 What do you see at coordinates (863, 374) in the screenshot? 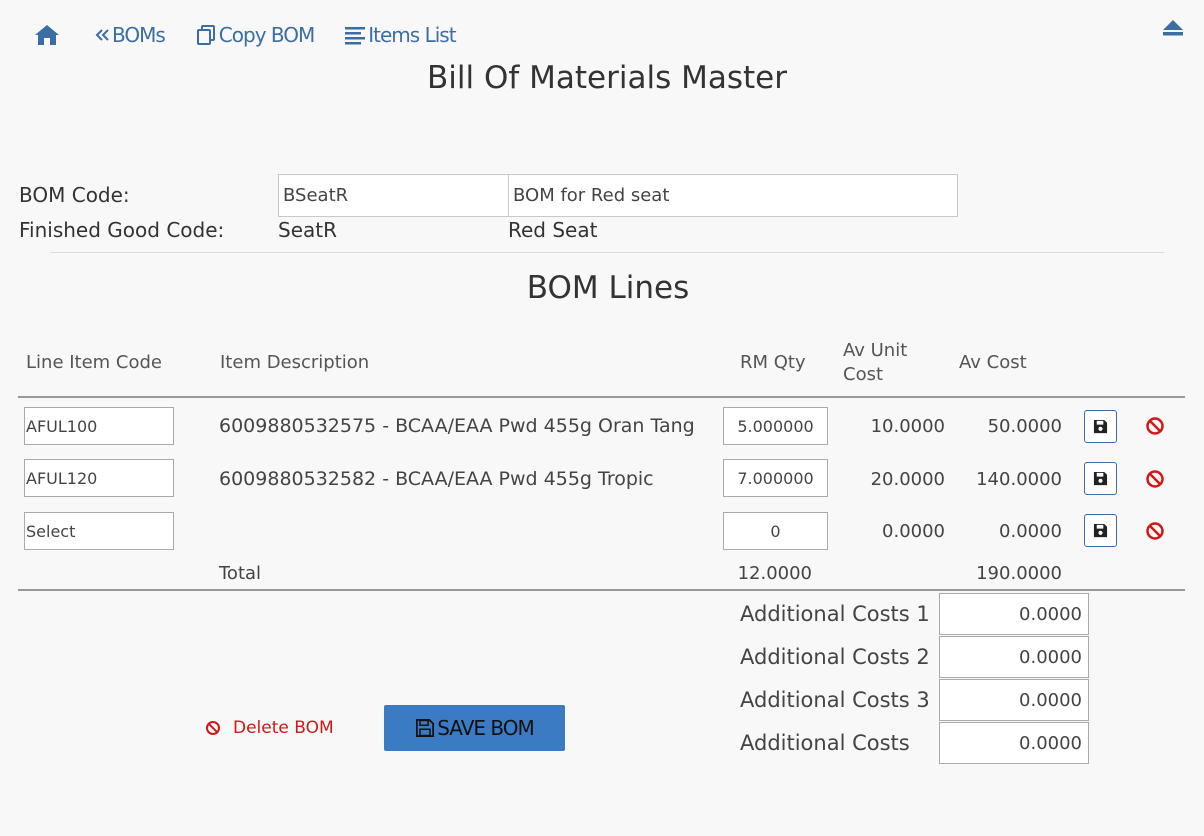
I see `col-av-unit-cost-line2: Cost` at bounding box center [863, 374].